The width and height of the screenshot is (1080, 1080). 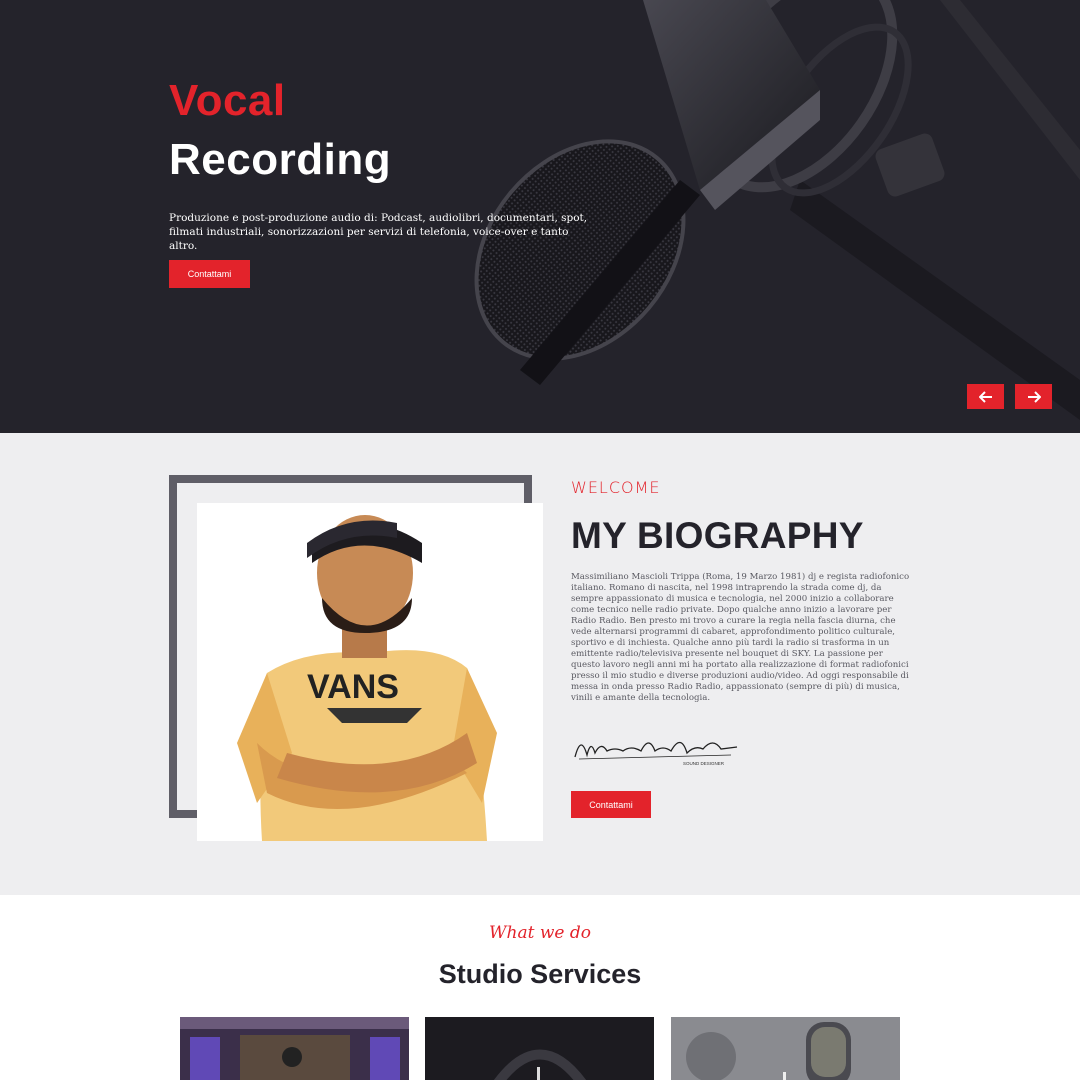 I want to click on service-card-microphone, so click(x=785, y=1048).